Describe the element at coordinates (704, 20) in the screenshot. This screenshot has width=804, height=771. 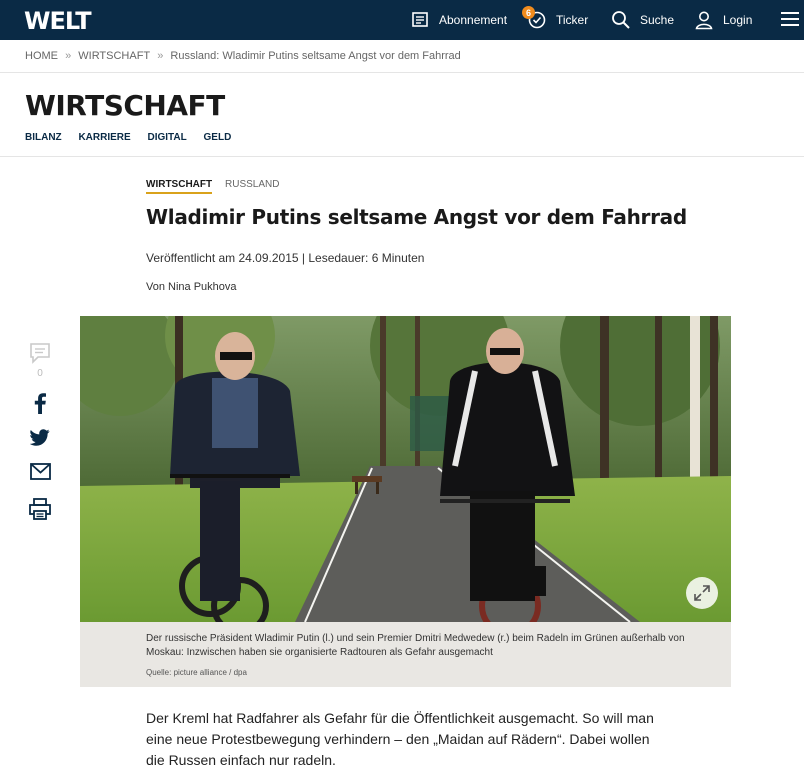
I see `user-icon` at that location.